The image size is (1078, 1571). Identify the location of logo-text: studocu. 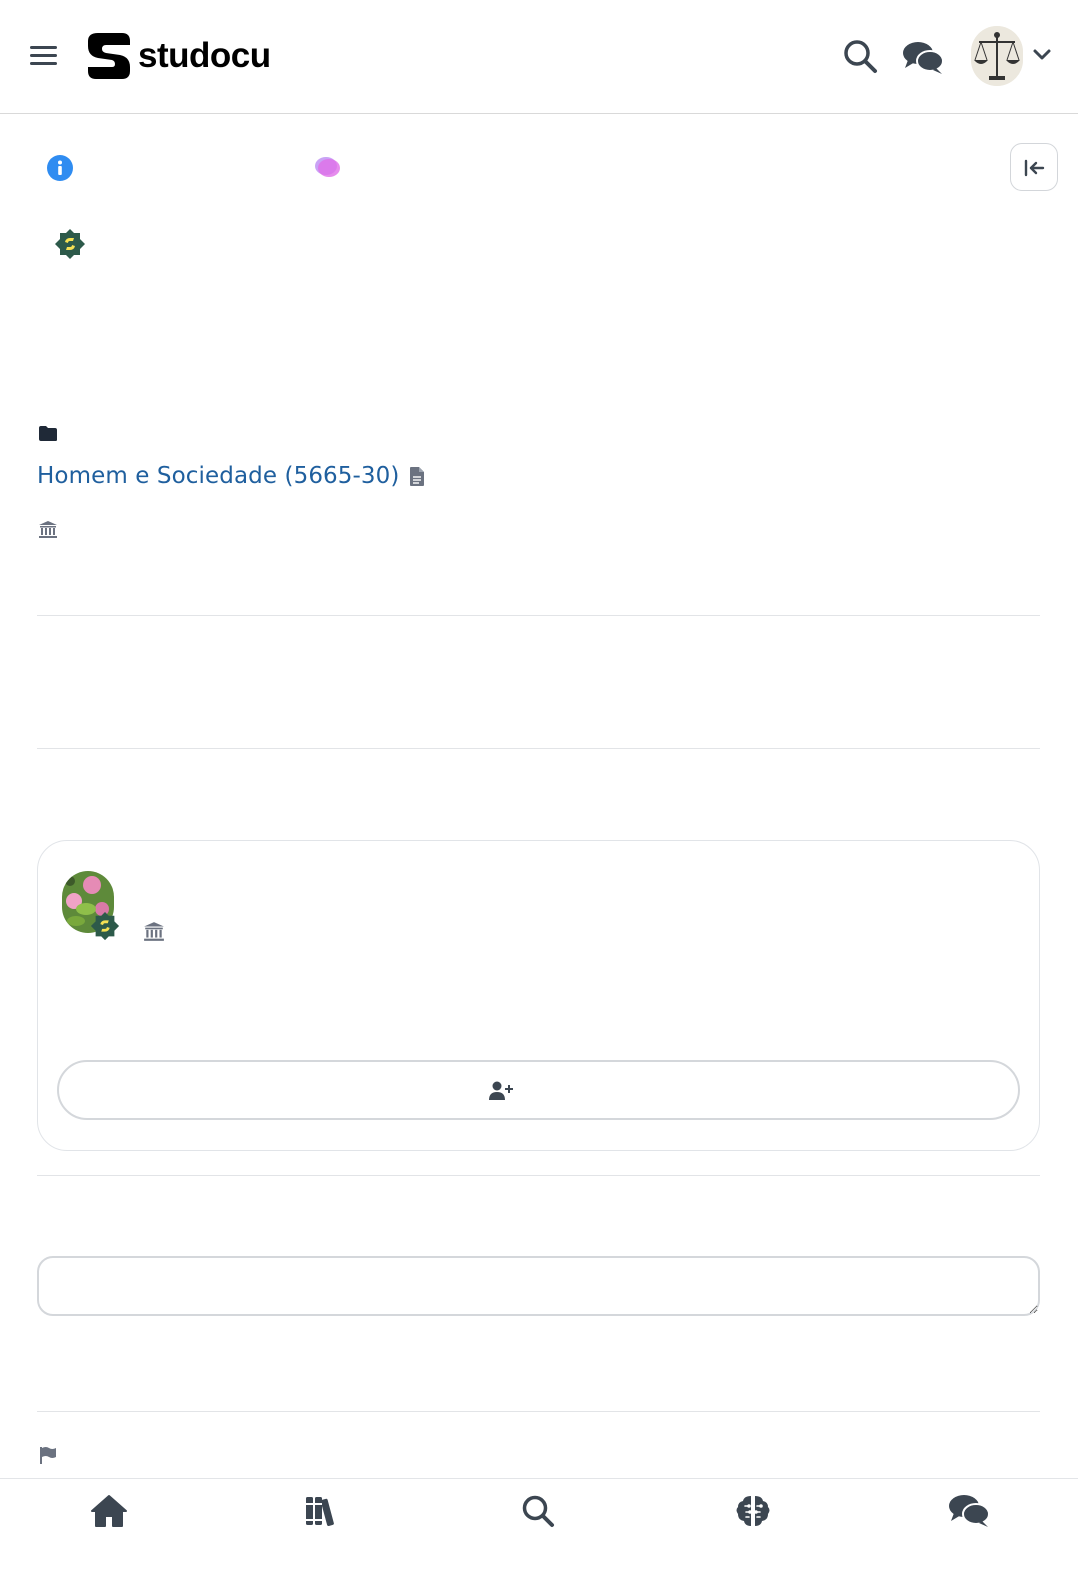
(204, 55).